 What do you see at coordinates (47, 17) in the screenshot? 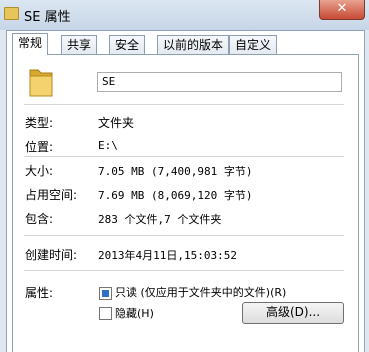
I see `window-title: SE 属性` at bounding box center [47, 17].